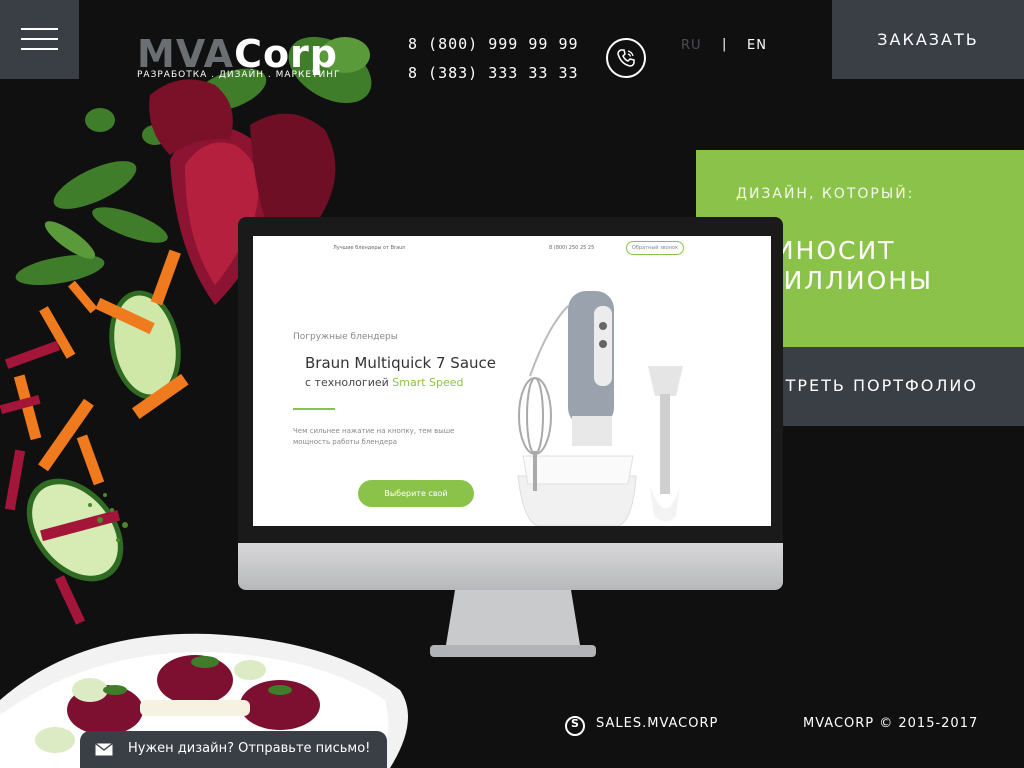  Describe the element at coordinates (575, 726) in the screenshot. I see `skype-icon: S` at that location.